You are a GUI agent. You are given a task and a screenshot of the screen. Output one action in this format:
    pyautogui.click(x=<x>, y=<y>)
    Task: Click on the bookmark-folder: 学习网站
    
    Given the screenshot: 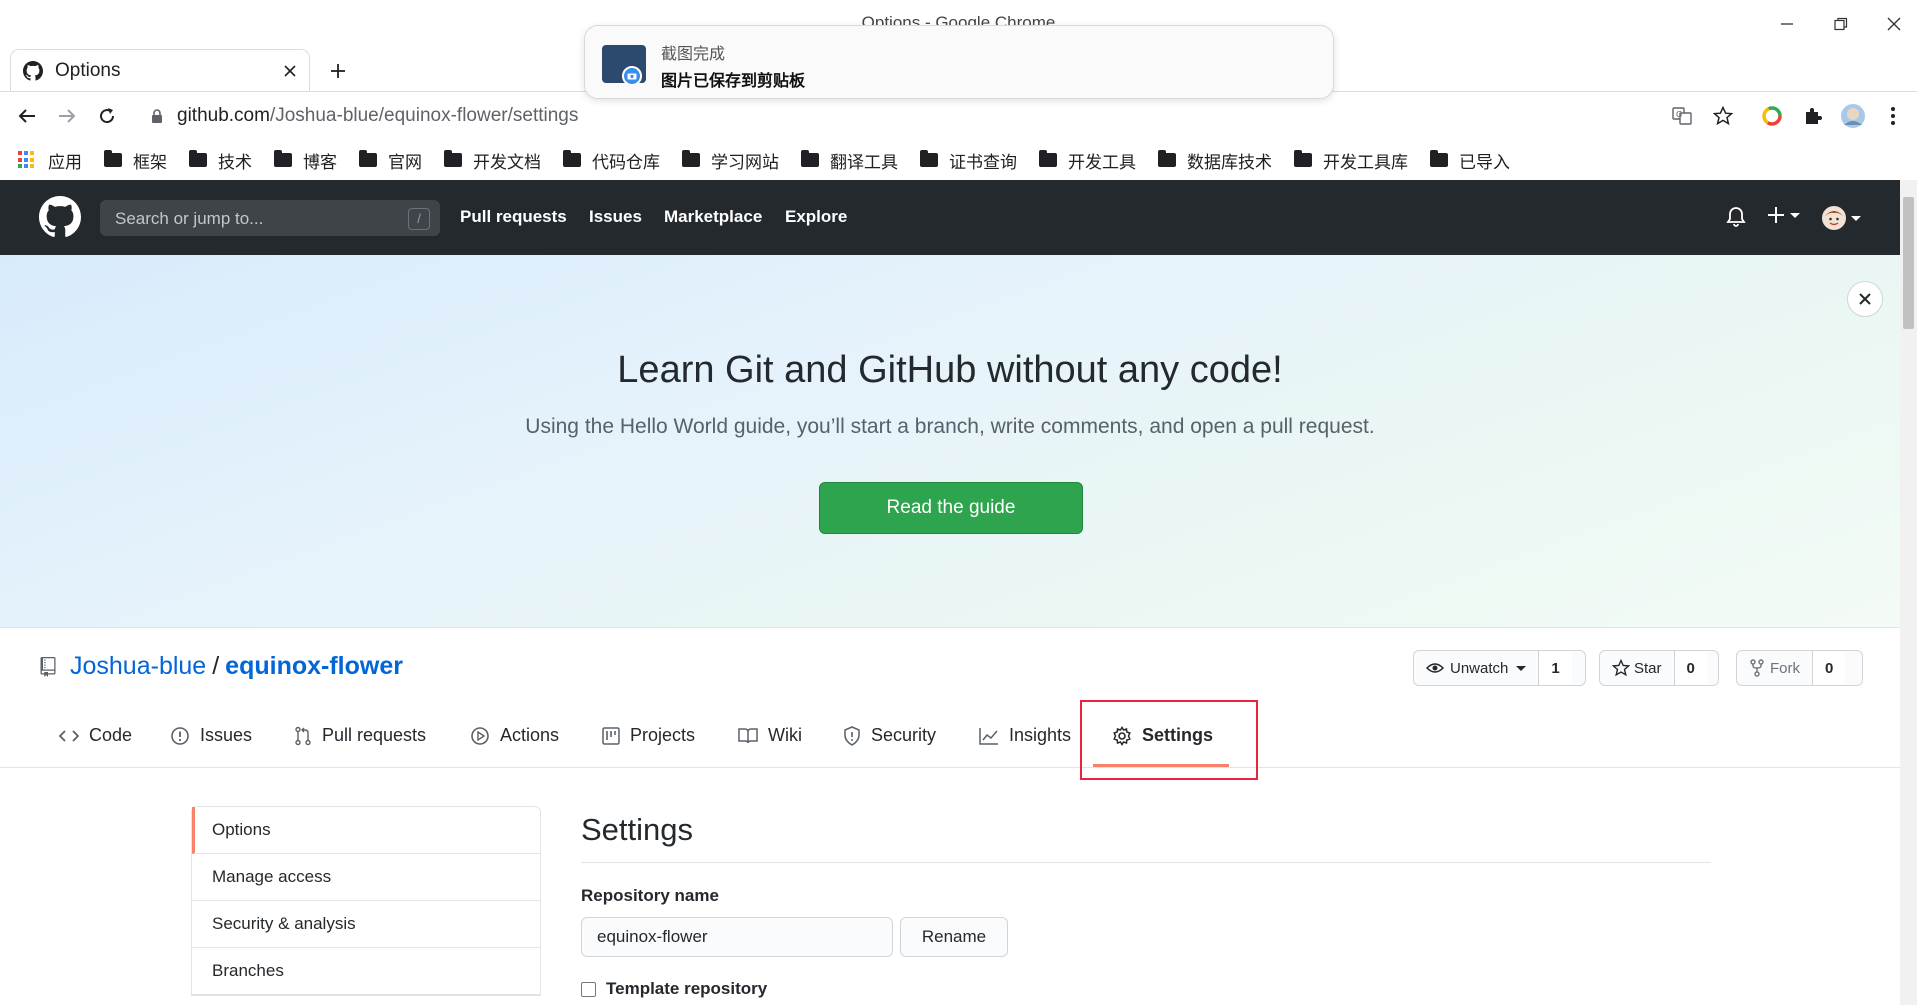 What is the action you would take?
    pyautogui.click(x=730, y=160)
    